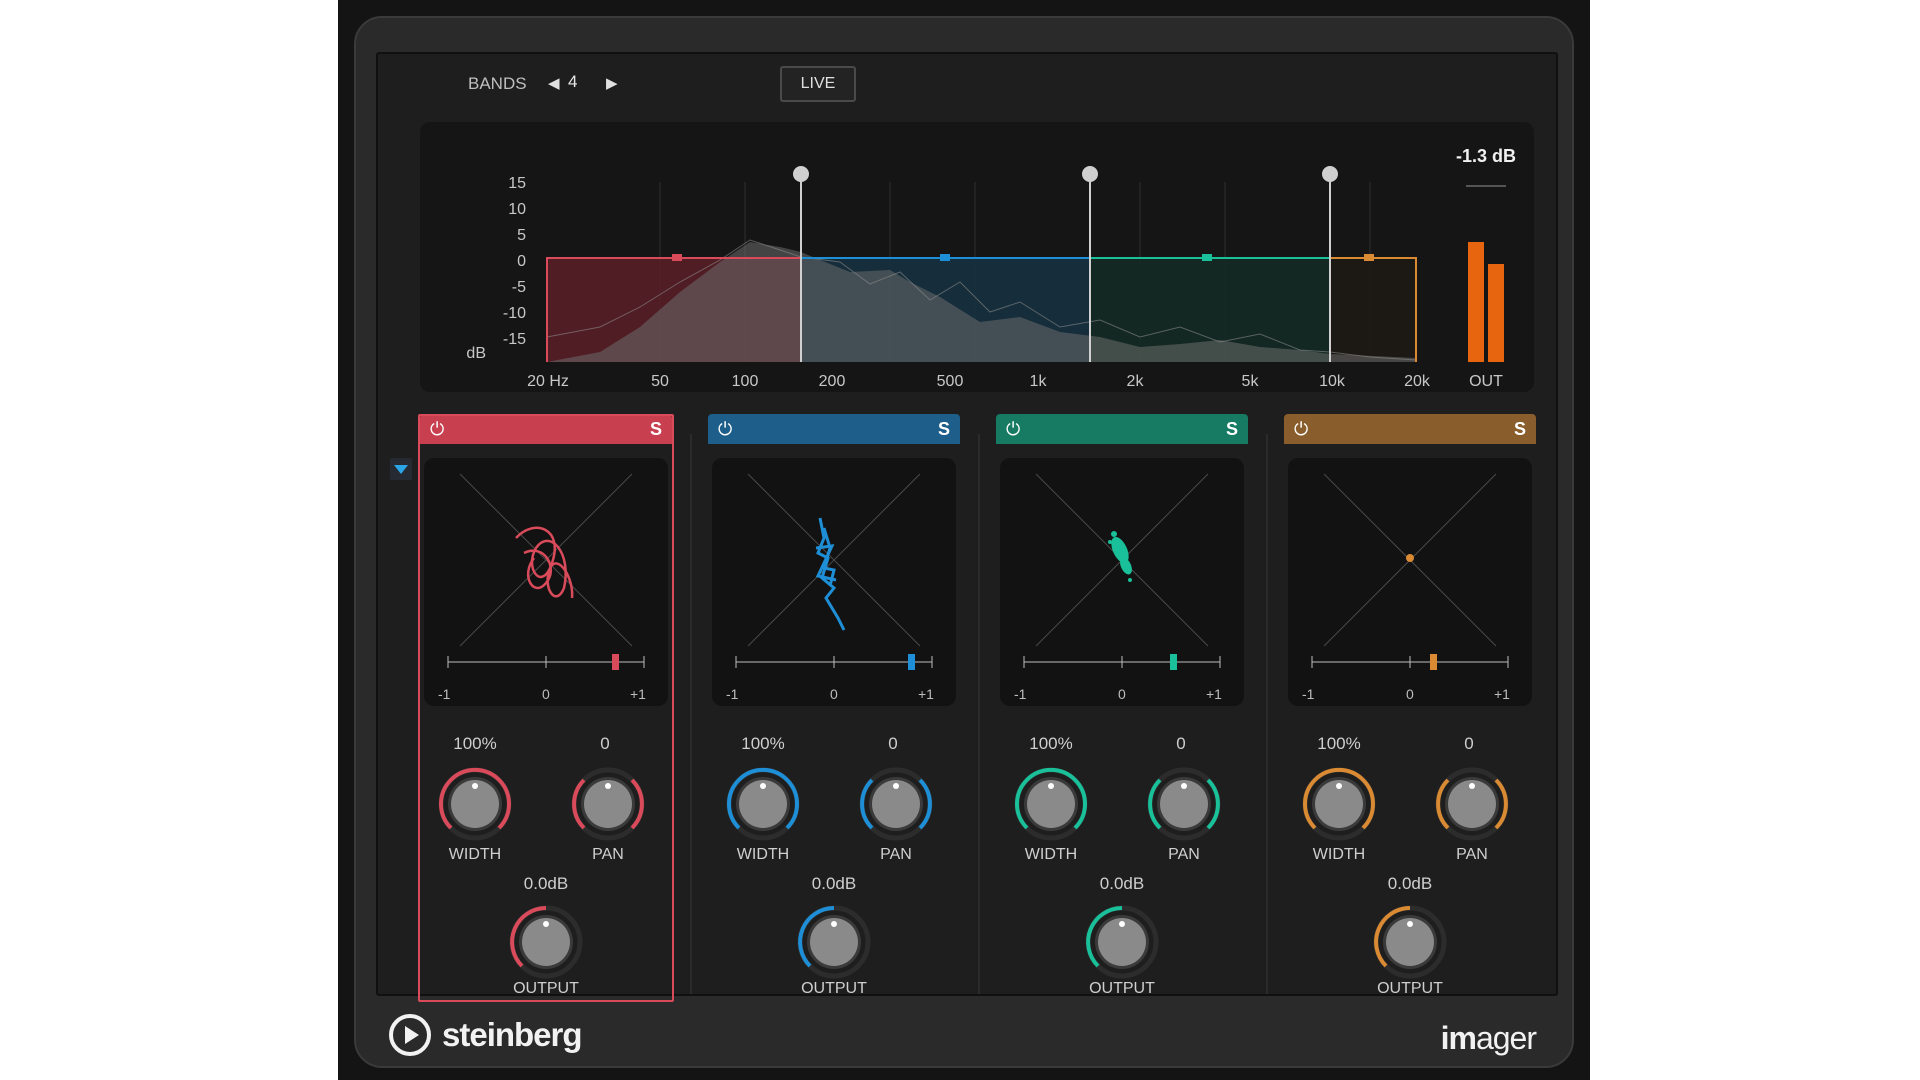  Describe the element at coordinates (1410, 558) in the screenshot. I see `band-4-scope-trace` at that location.